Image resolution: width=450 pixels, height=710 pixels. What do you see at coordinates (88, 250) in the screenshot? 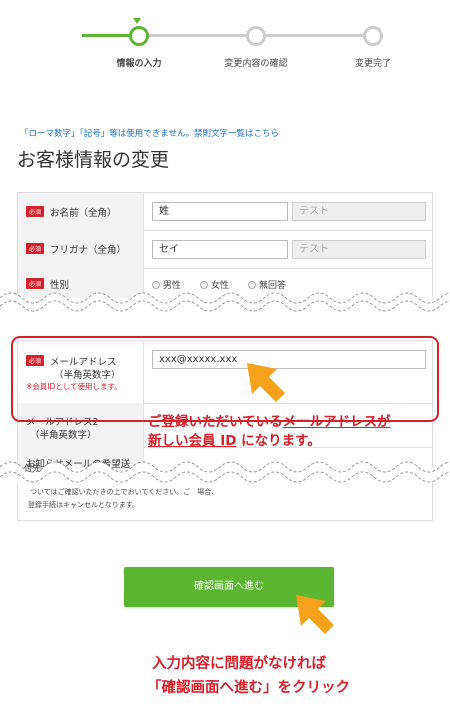
I see `kana-label: フリガナ（全角）` at bounding box center [88, 250].